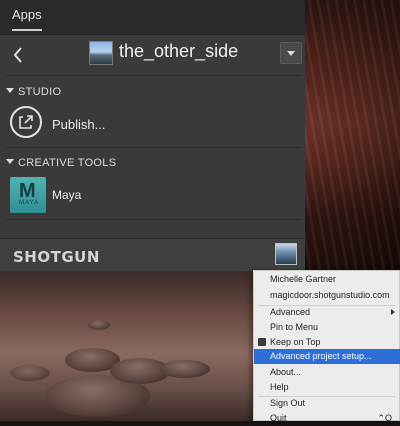  Describe the element at coordinates (384, 418) in the screenshot. I see `shortcut-label: ⌃Q` at that location.